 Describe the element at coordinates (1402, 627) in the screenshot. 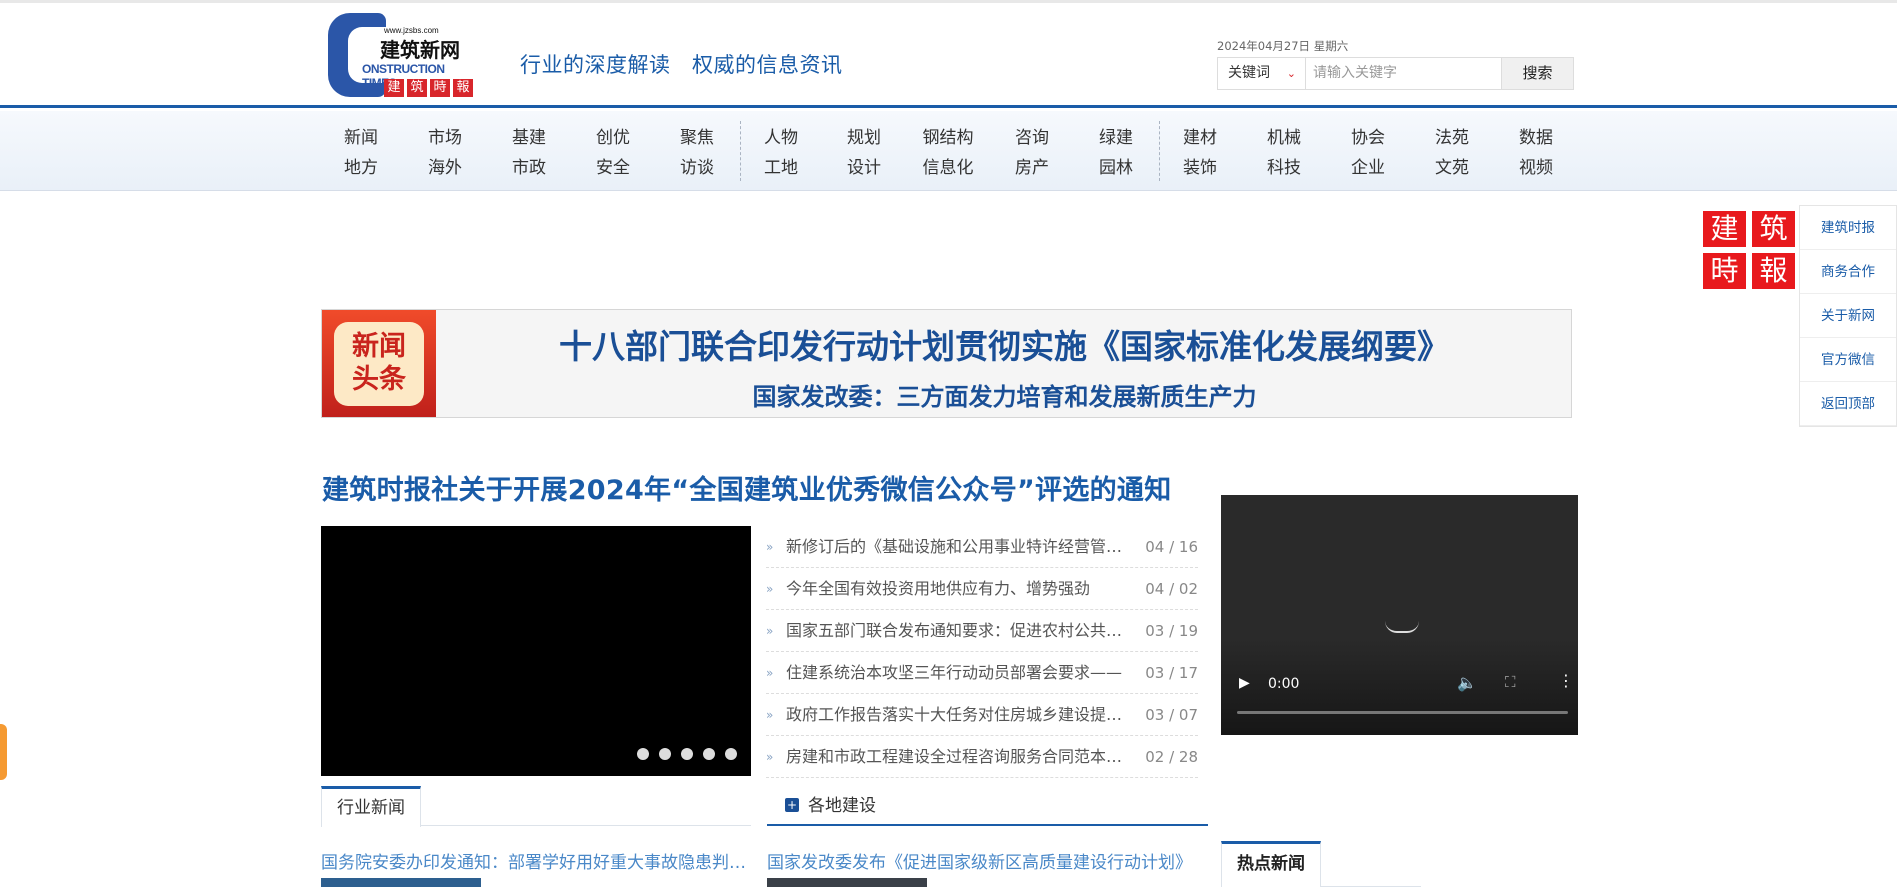

I see `loading-spinner-icon` at that location.